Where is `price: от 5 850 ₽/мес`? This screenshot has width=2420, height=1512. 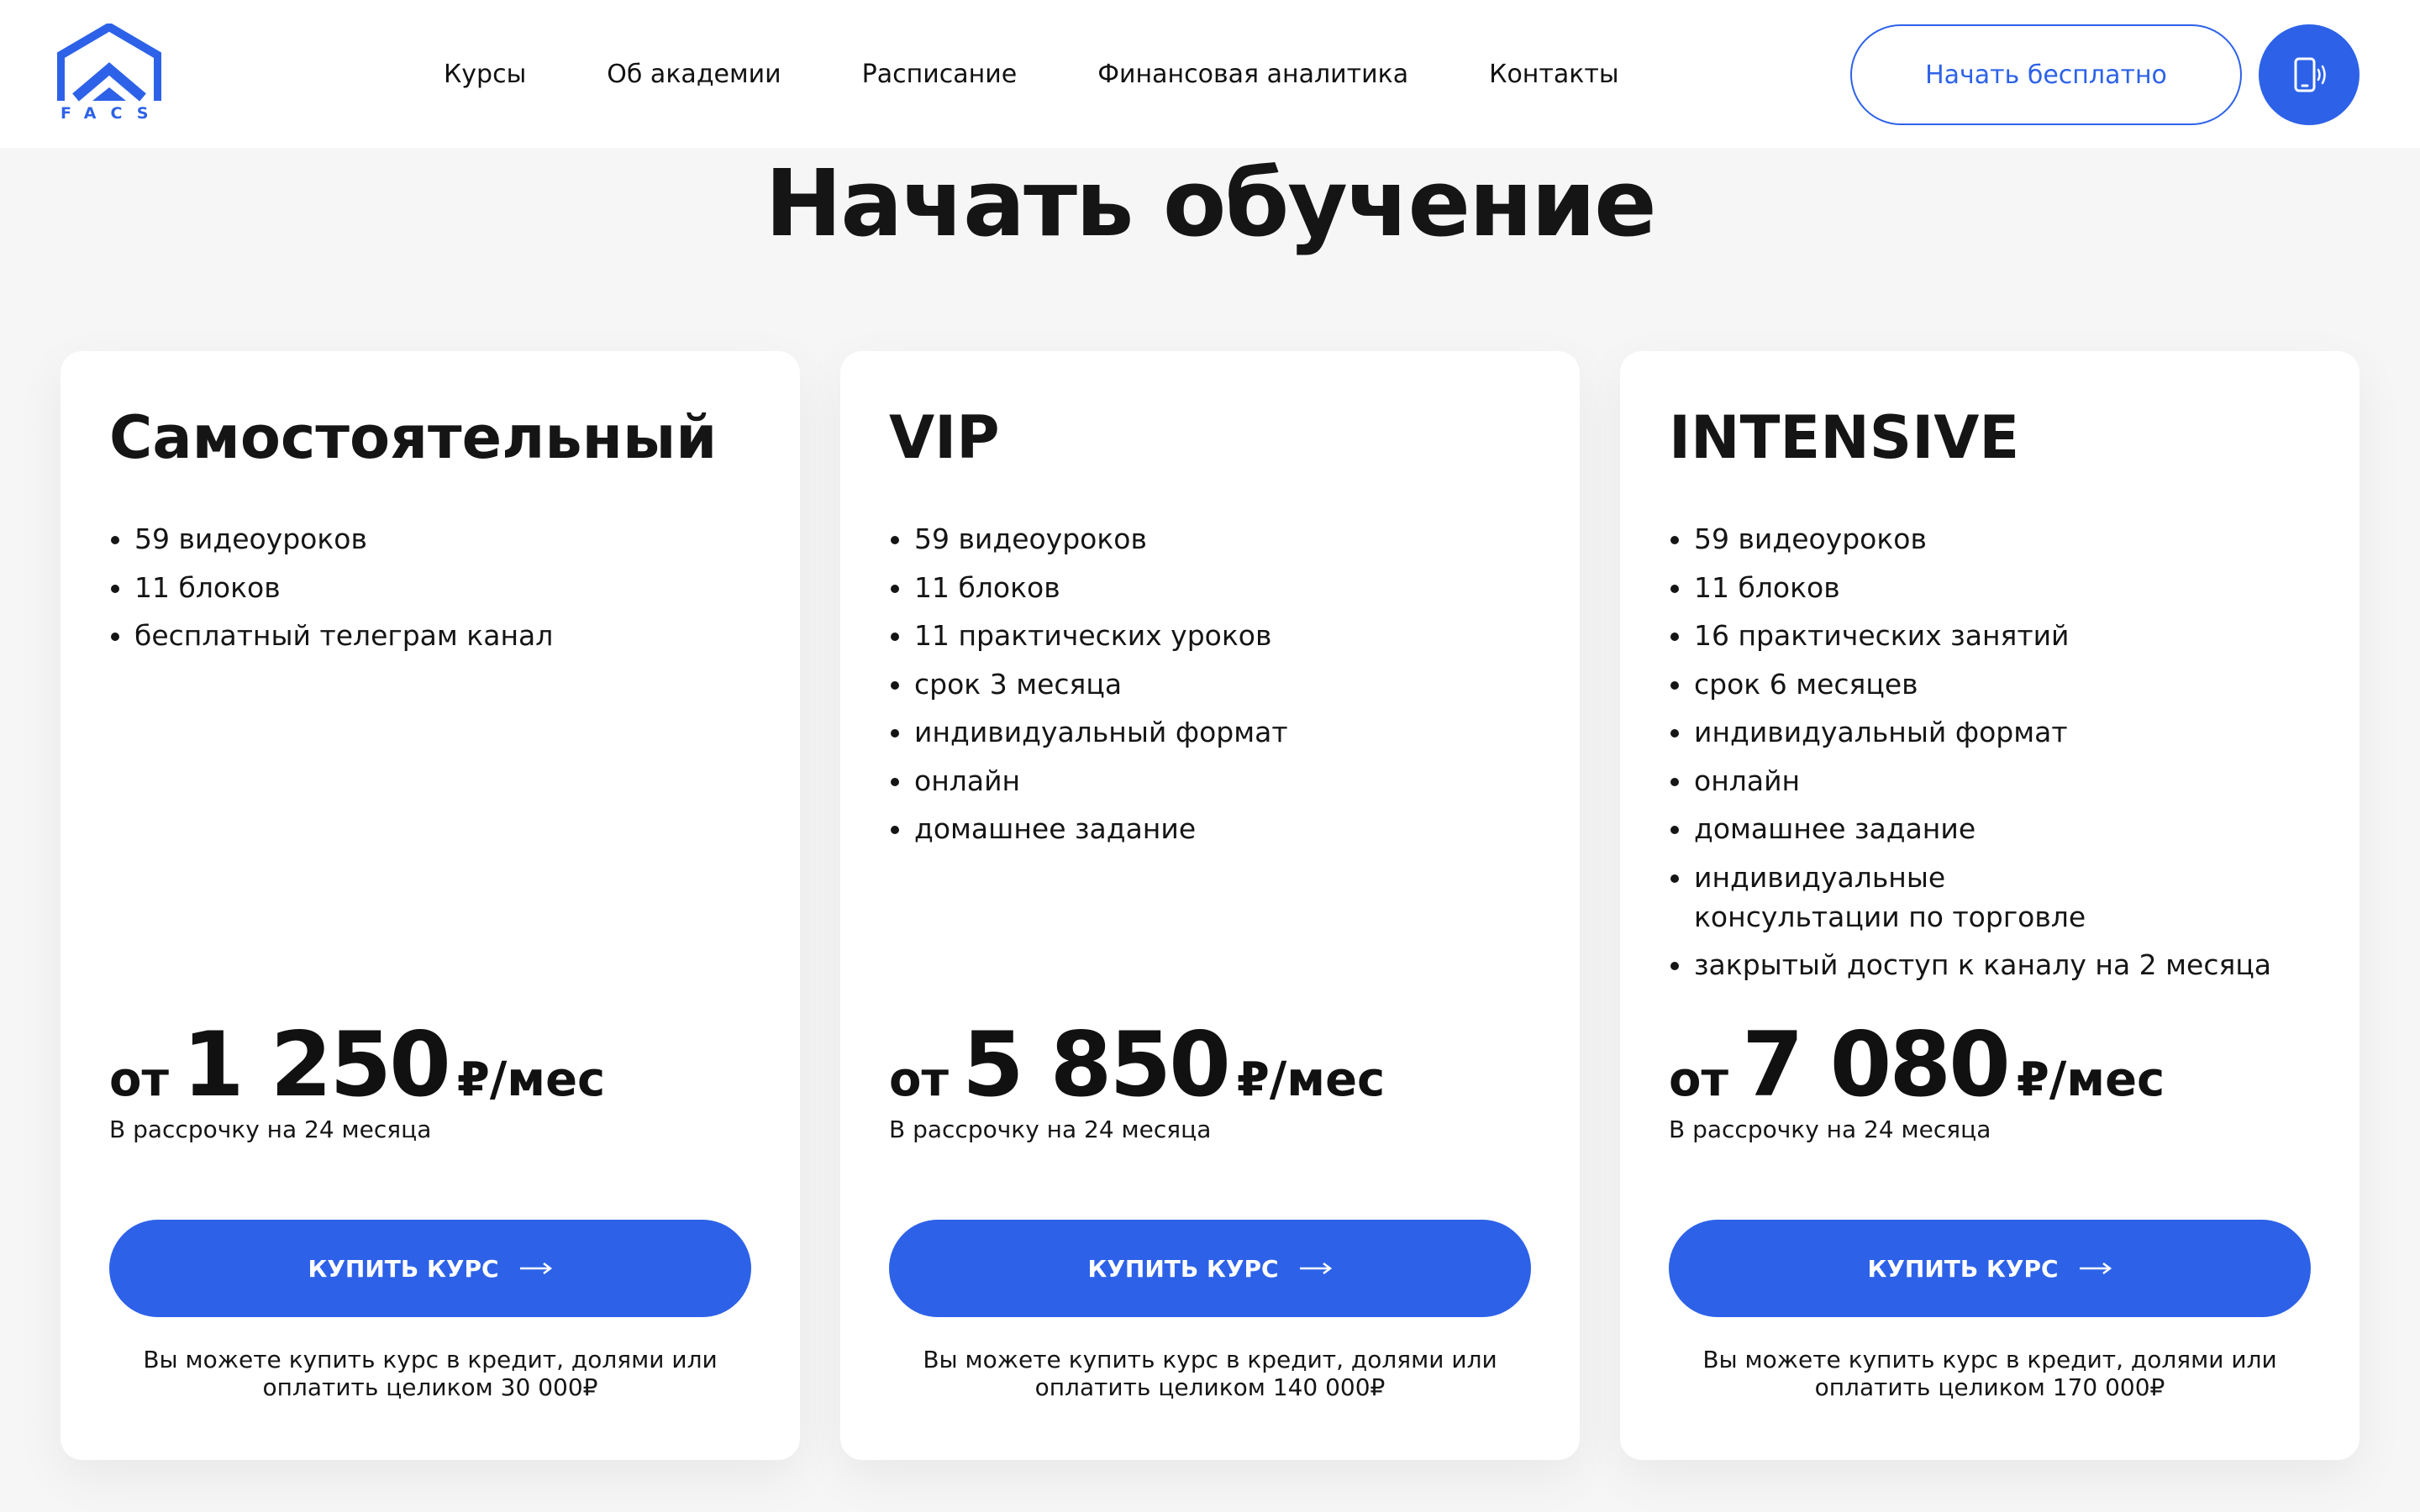
price: от 5 850 ₽/мес is located at coordinates (1137, 1064).